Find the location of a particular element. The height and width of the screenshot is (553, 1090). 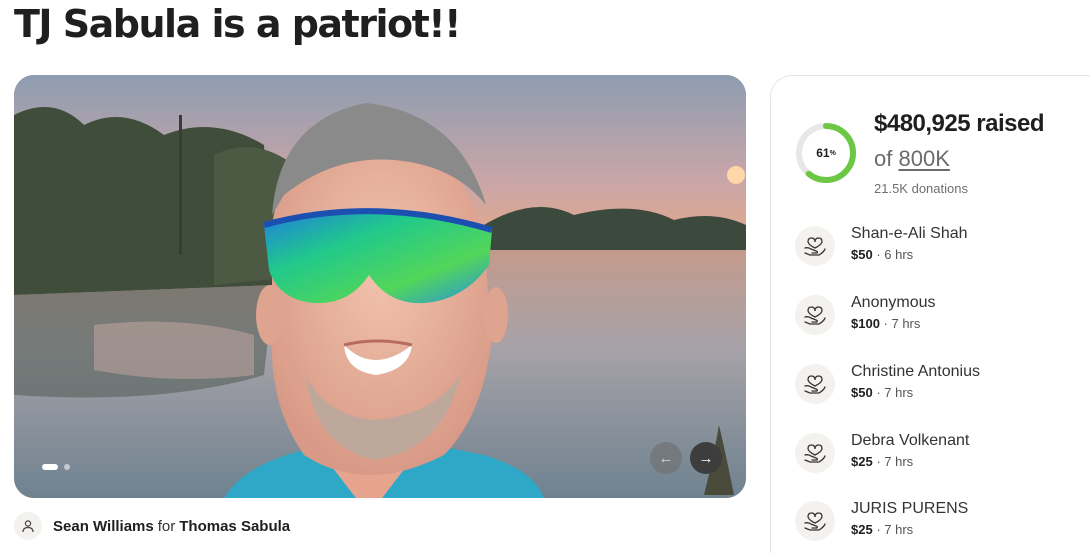

donations-count: 21.5K donations is located at coordinates (921, 188).